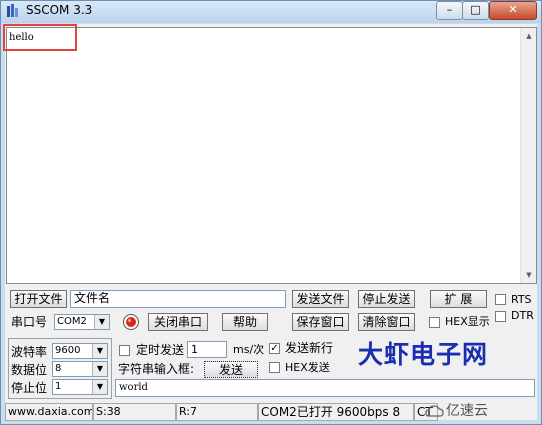 This screenshot has height=425, width=542. I want to click on dtr-checkbox, so click(500, 316).